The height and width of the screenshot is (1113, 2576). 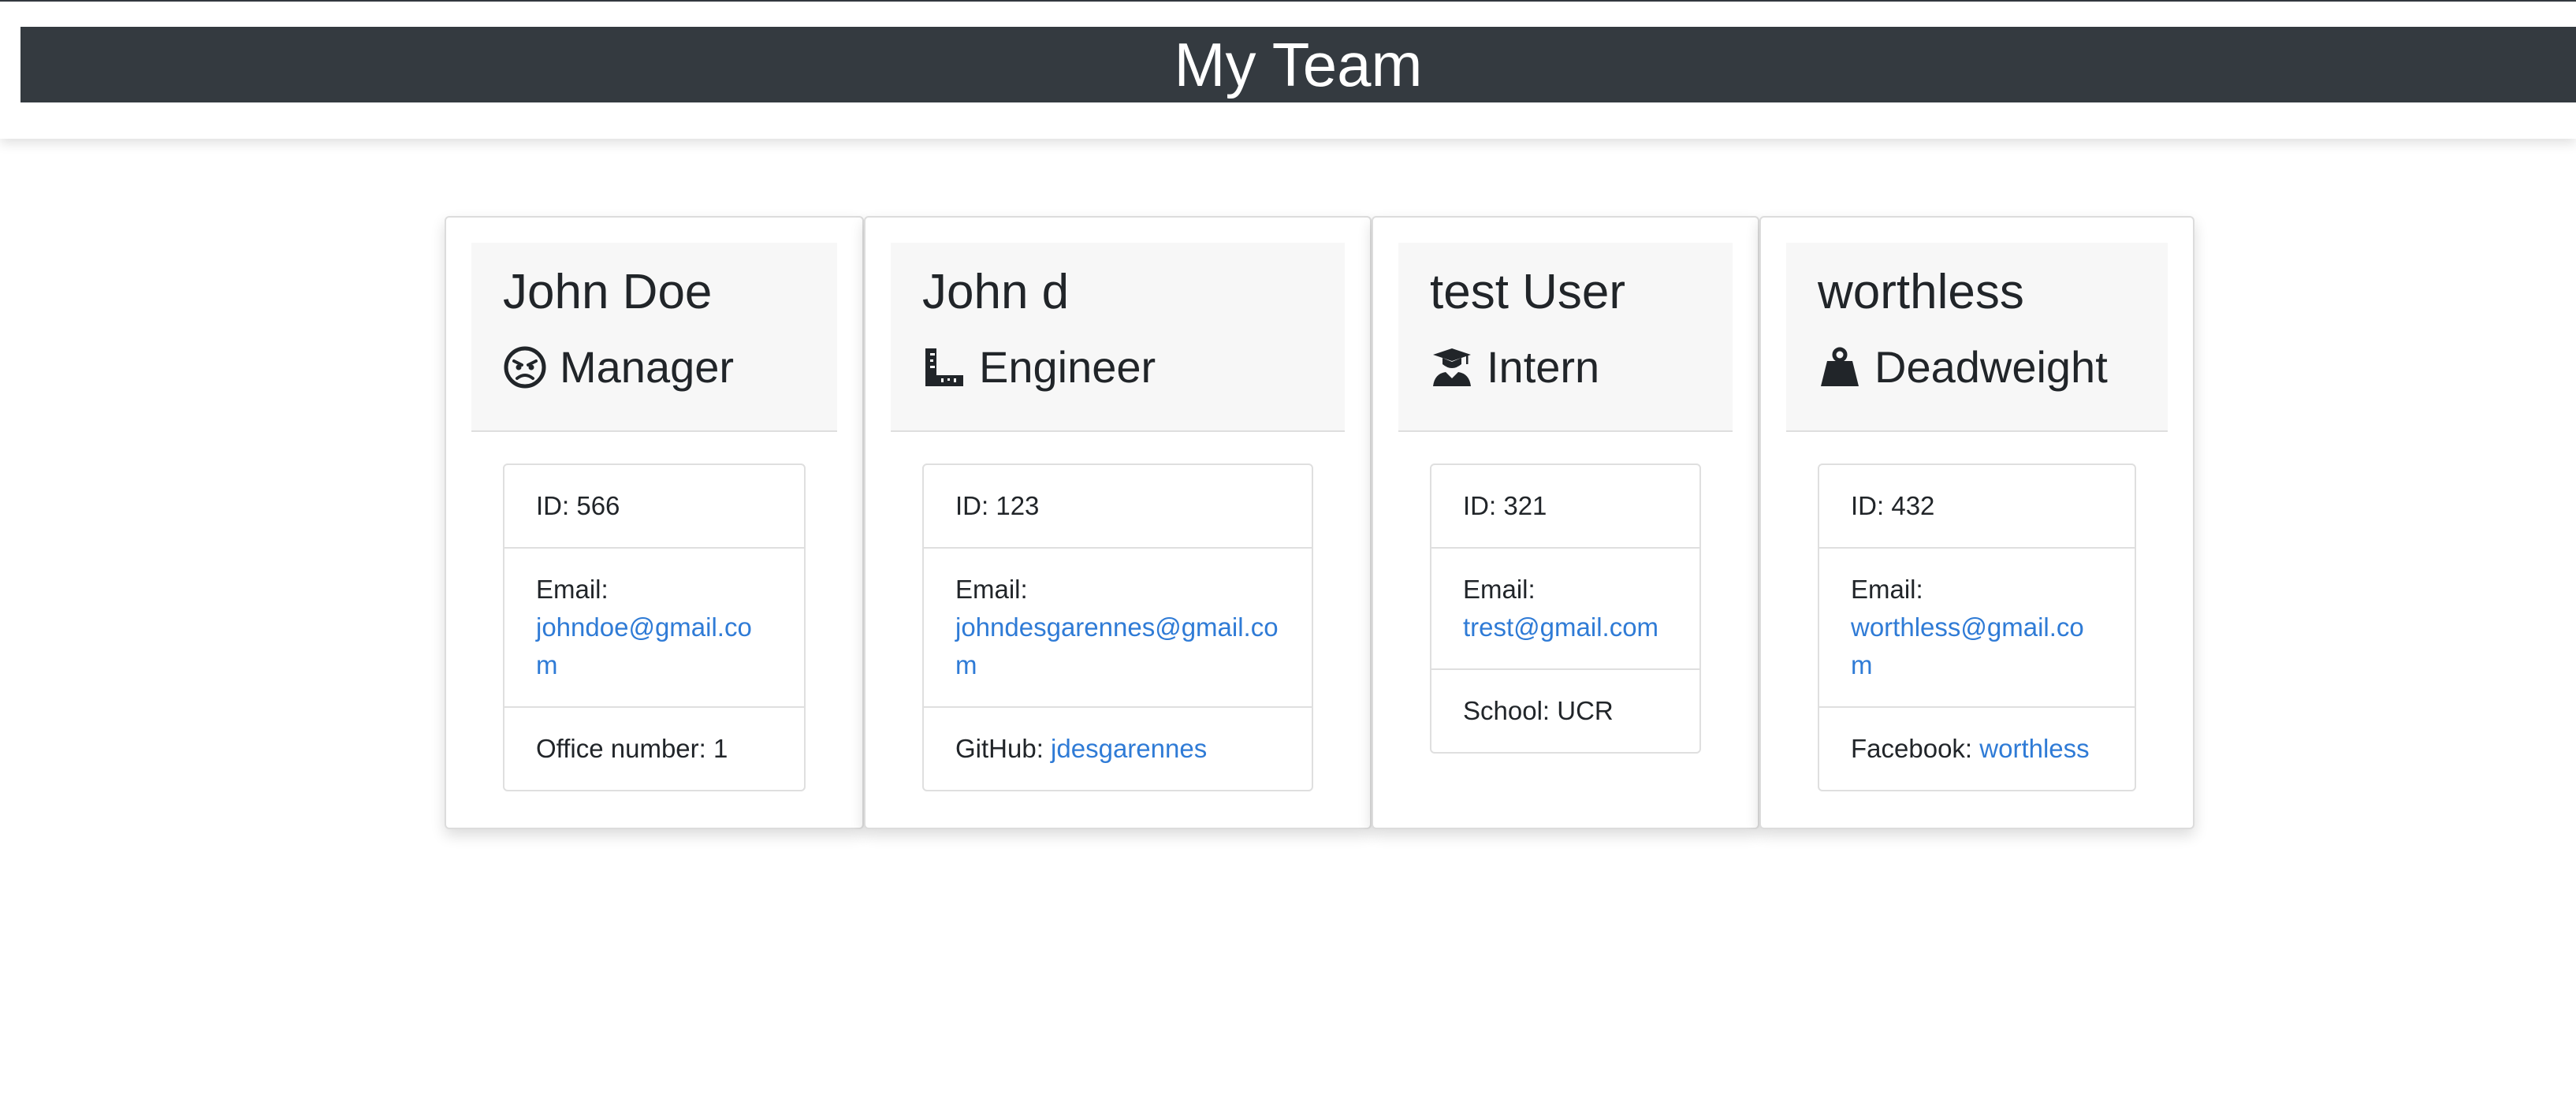 What do you see at coordinates (1921, 292) in the screenshot?
I see `employee-name: worthless` at bounding box center [1921, 292].